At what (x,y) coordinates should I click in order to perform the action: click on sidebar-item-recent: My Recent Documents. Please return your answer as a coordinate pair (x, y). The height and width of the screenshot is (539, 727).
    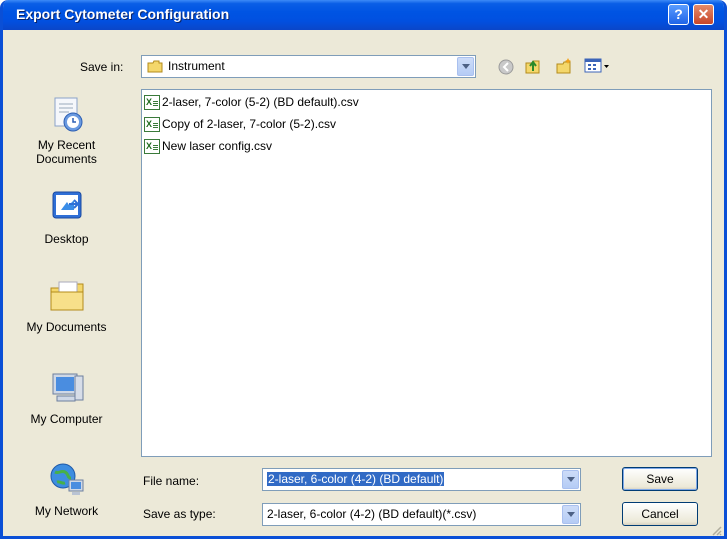
    Looking at the image, I should click on (66, 130).